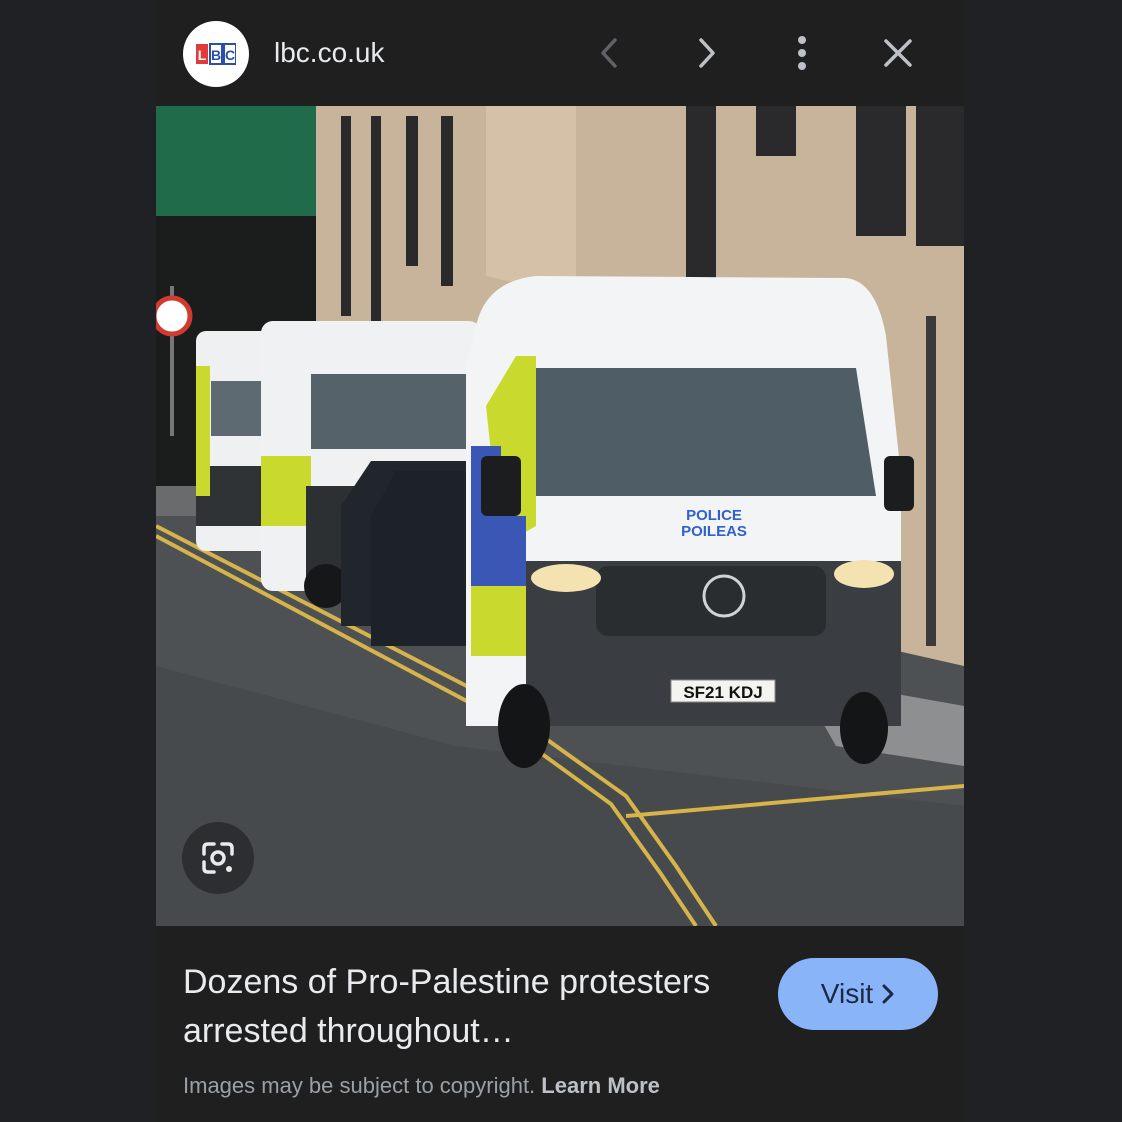  What do you see at coordinates (359, 1085) in the screenshot?
I see `copyright-text: Images may be subject to copyright.` at bounding box center [359, 1085].